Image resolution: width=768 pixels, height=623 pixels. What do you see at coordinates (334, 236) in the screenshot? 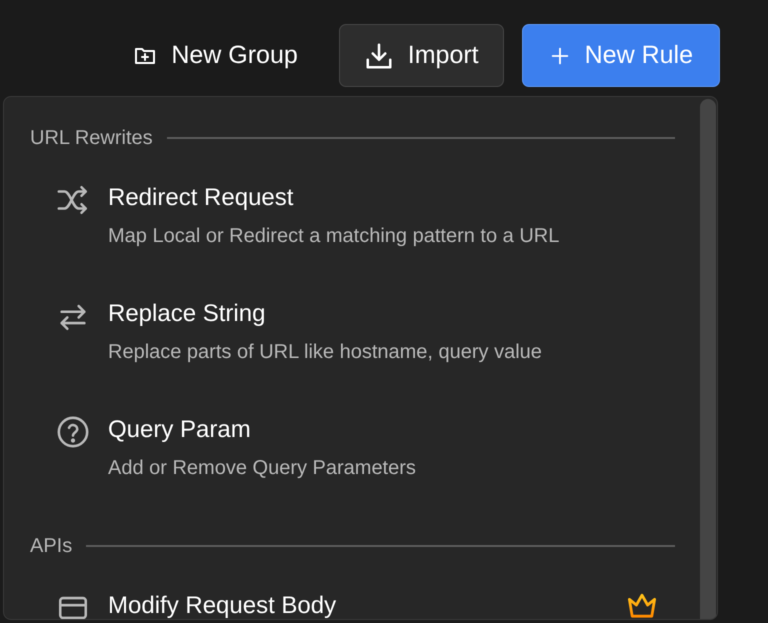
I see `item-description: Map Local or Redirect a matching pattern to a URL` at bounding box center [334, 236].